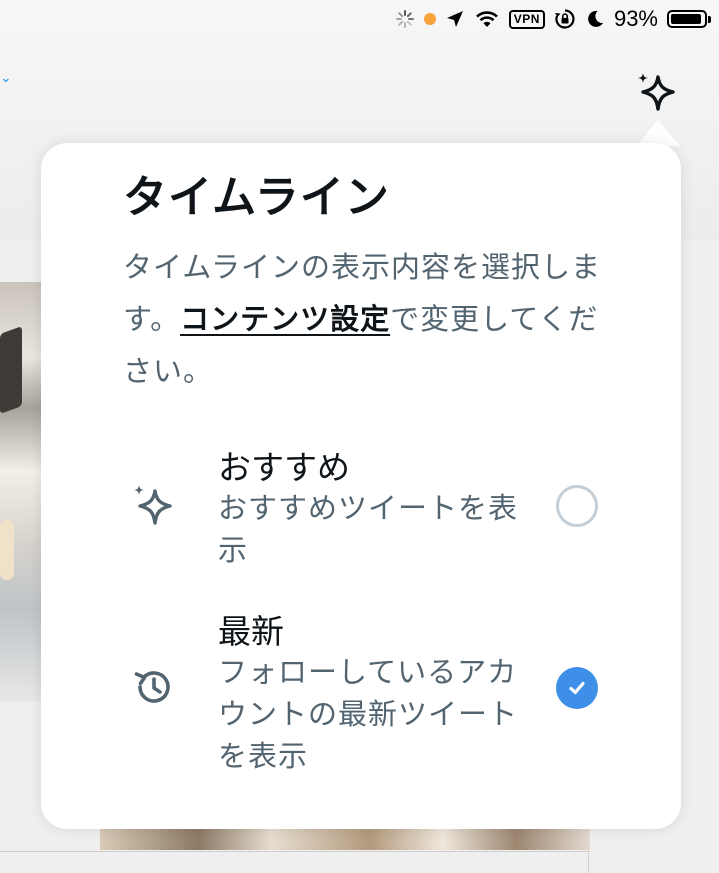  Describe the element at coordinates (368, 714) in the screenshot. I see `option-subtitle: フォローしているアカウントの最新ツイートを表示` at that location.